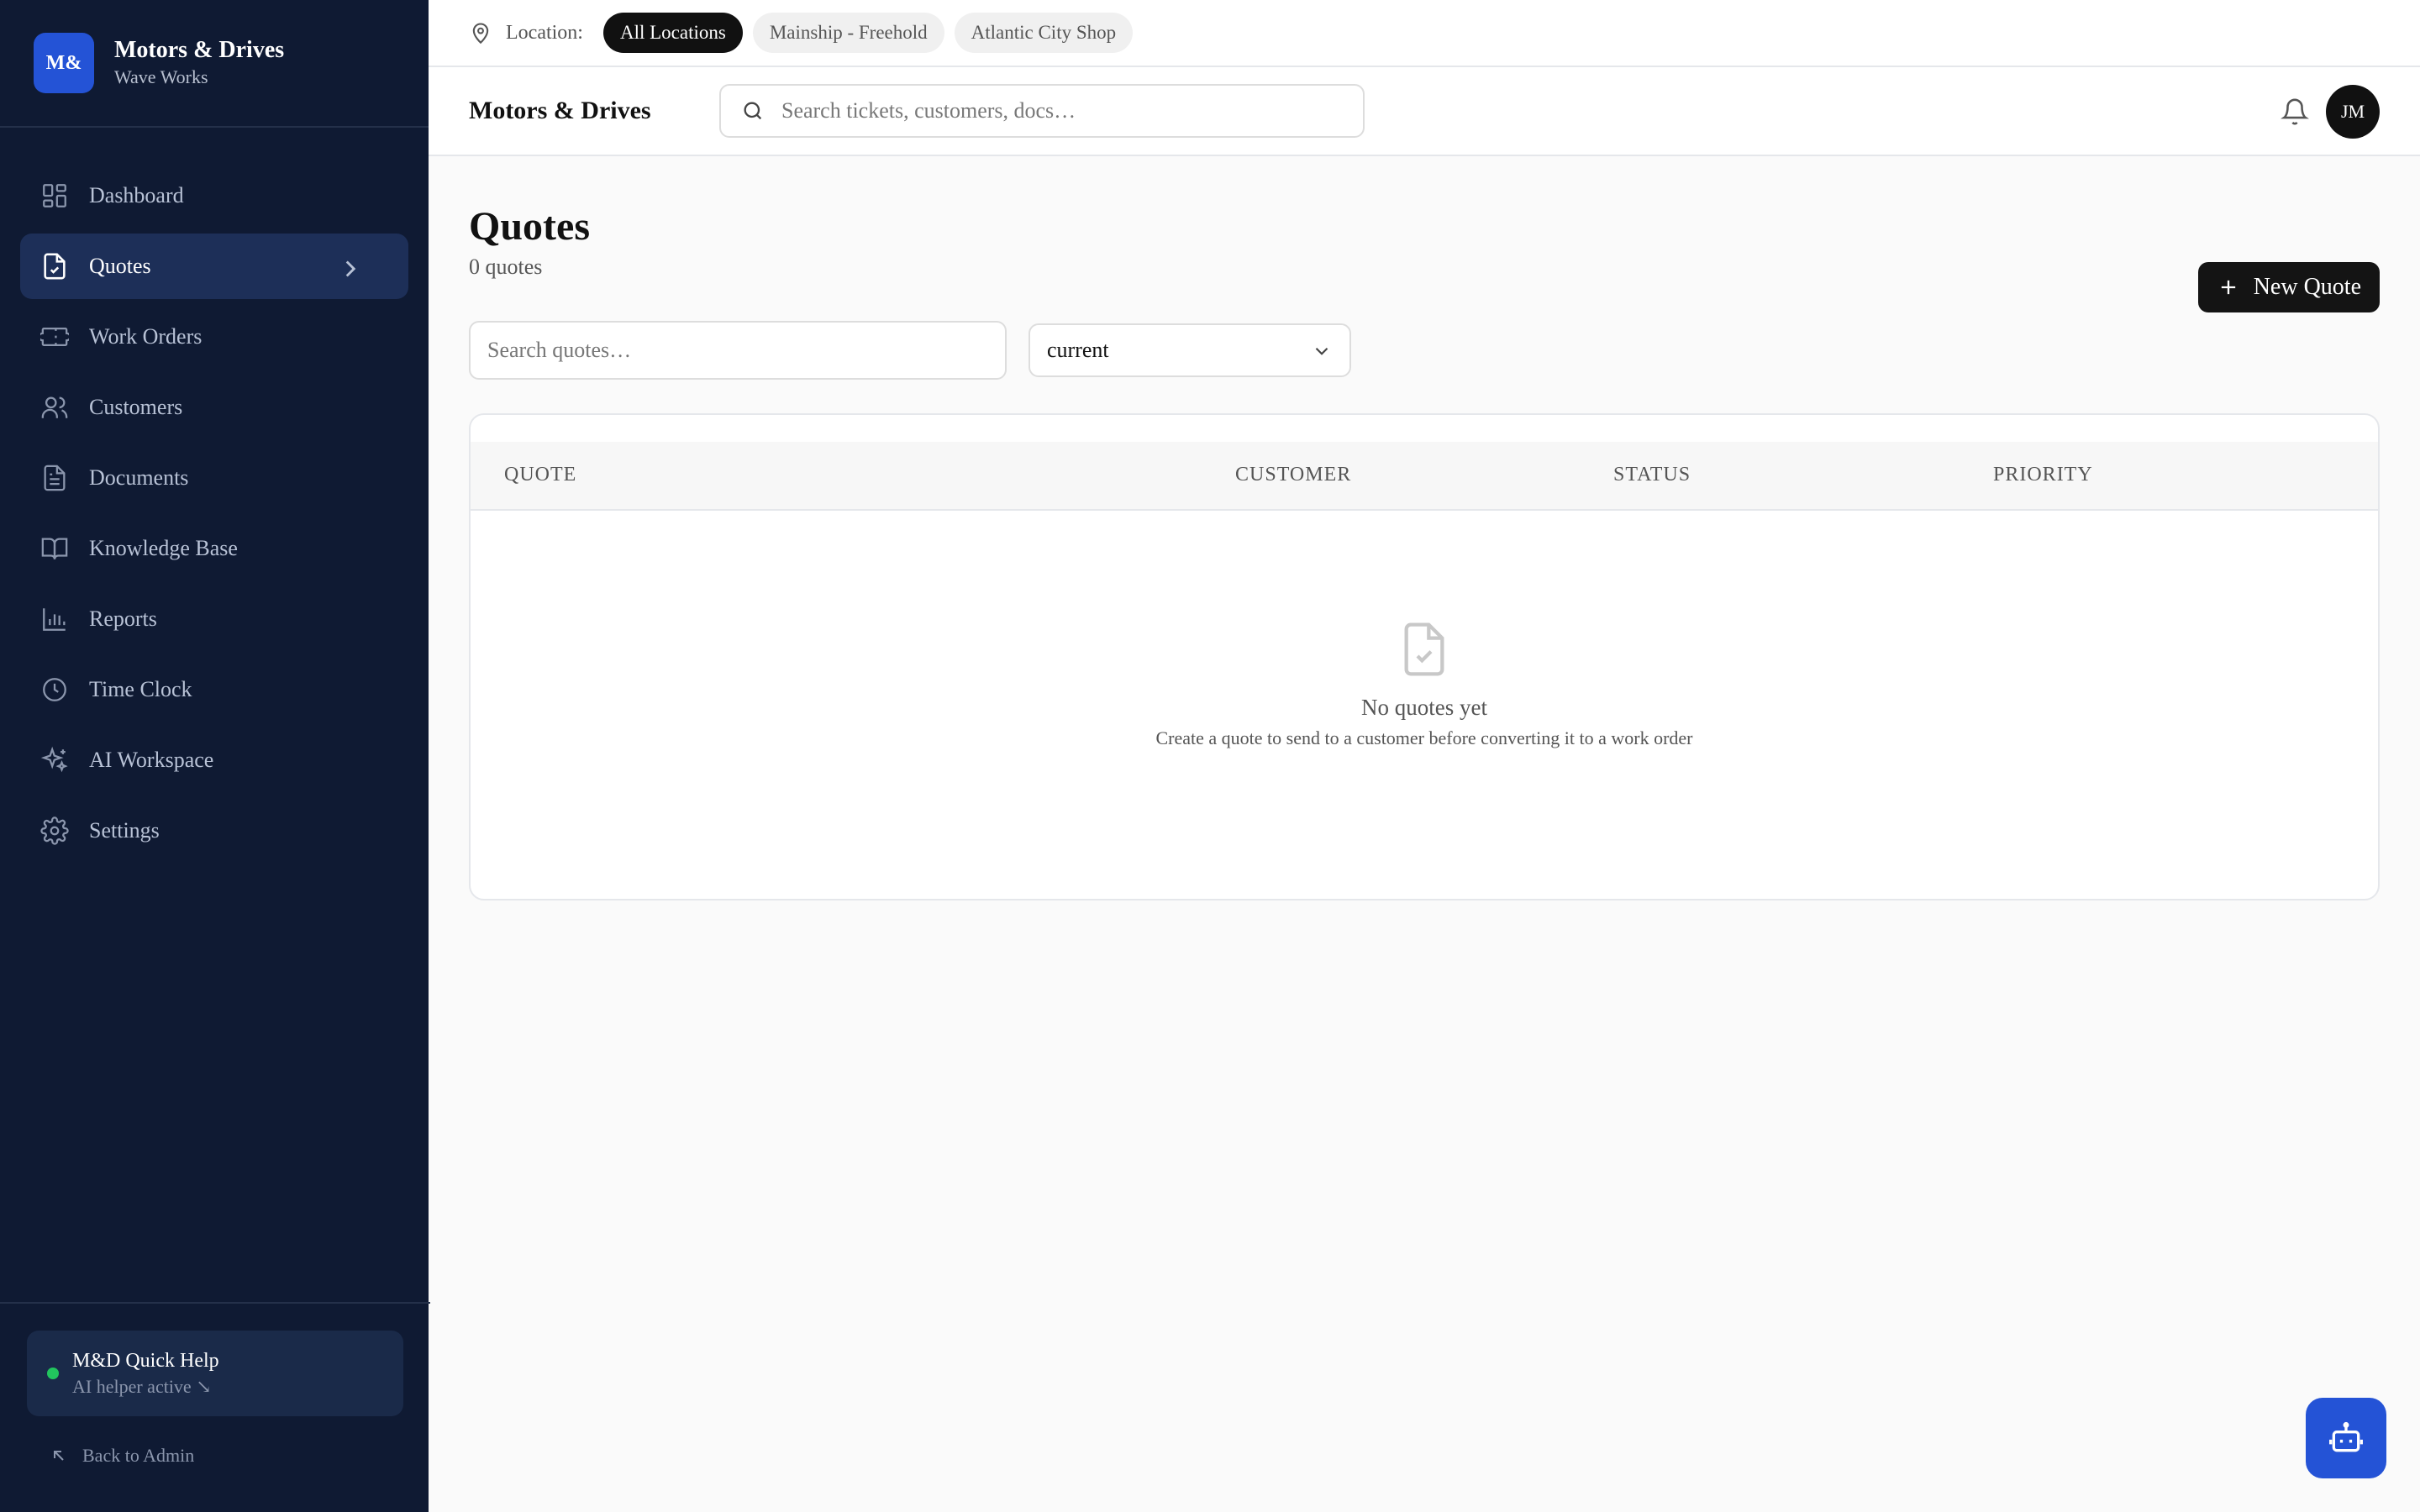 This screenshot has height=1512, width=2420. I want to click on bot-icon, so click(2346, 1436).